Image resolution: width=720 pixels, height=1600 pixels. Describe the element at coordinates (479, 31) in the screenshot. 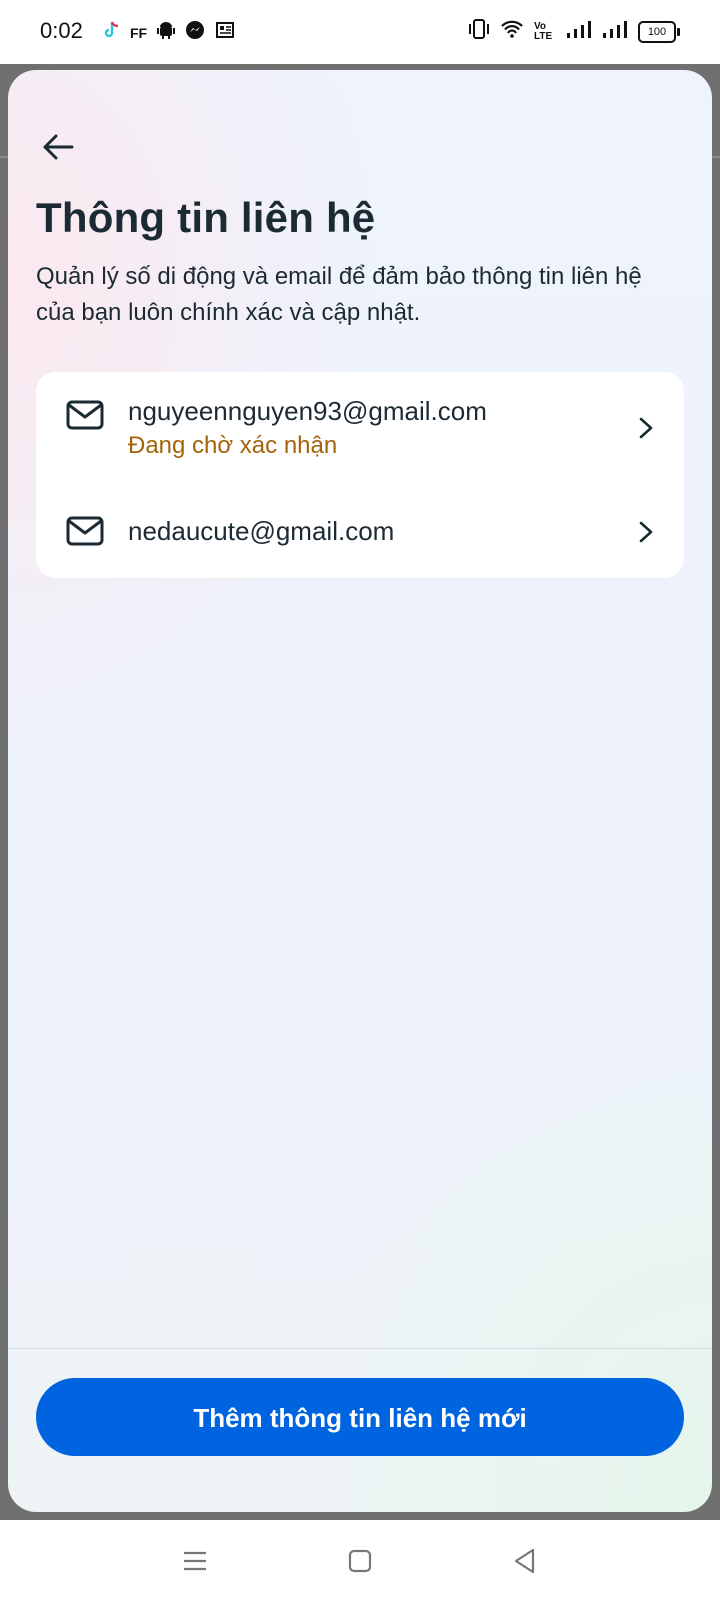

I see `vibrate-icon` at that location.